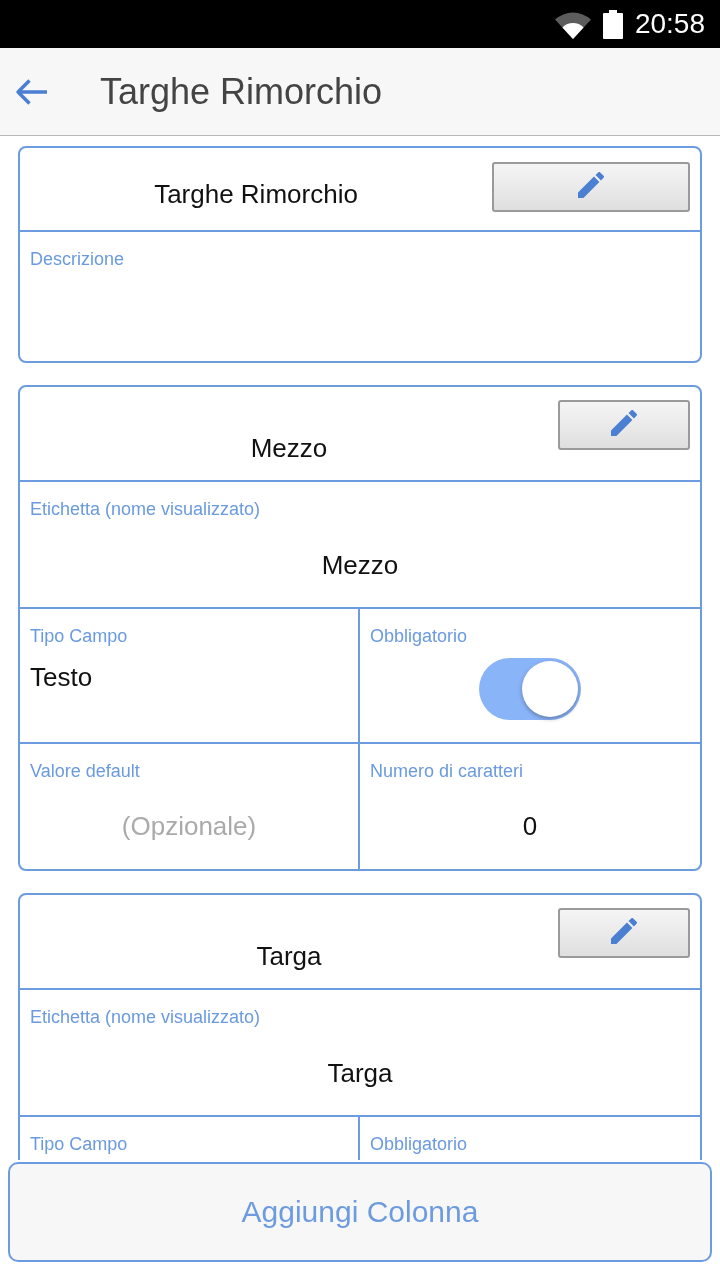 This screenshot has width=720, height=1280. I want to click on back-arrow-icon, so click(31, 91).